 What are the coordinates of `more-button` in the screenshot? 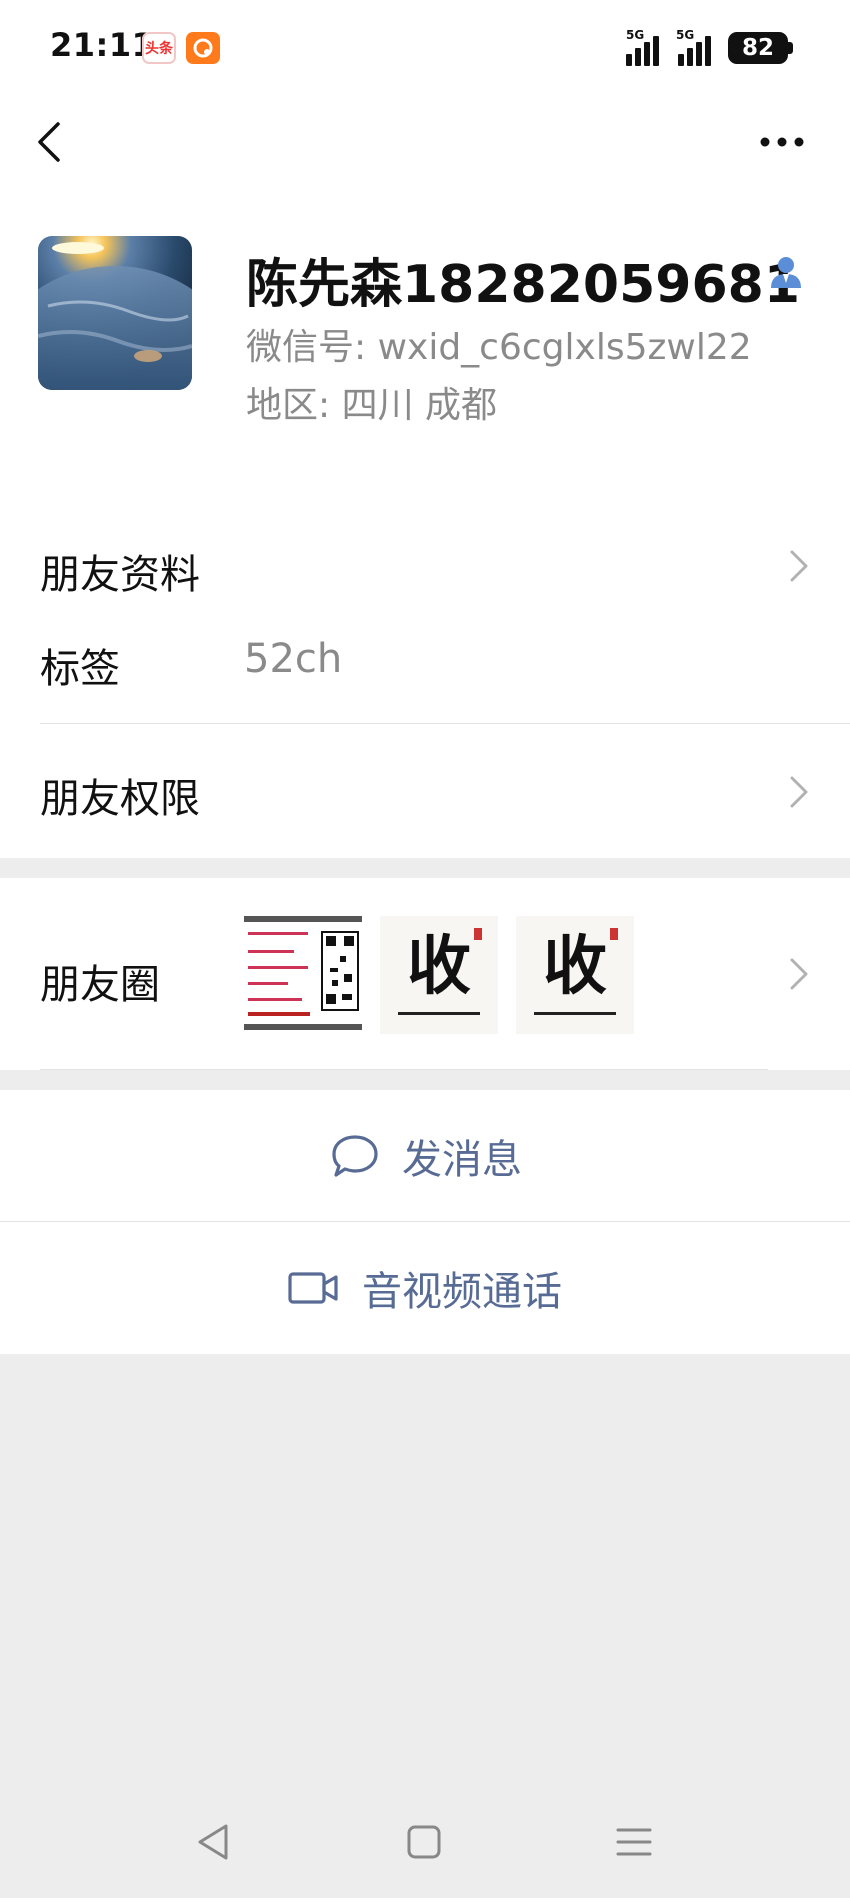 It's located at (782, 142).